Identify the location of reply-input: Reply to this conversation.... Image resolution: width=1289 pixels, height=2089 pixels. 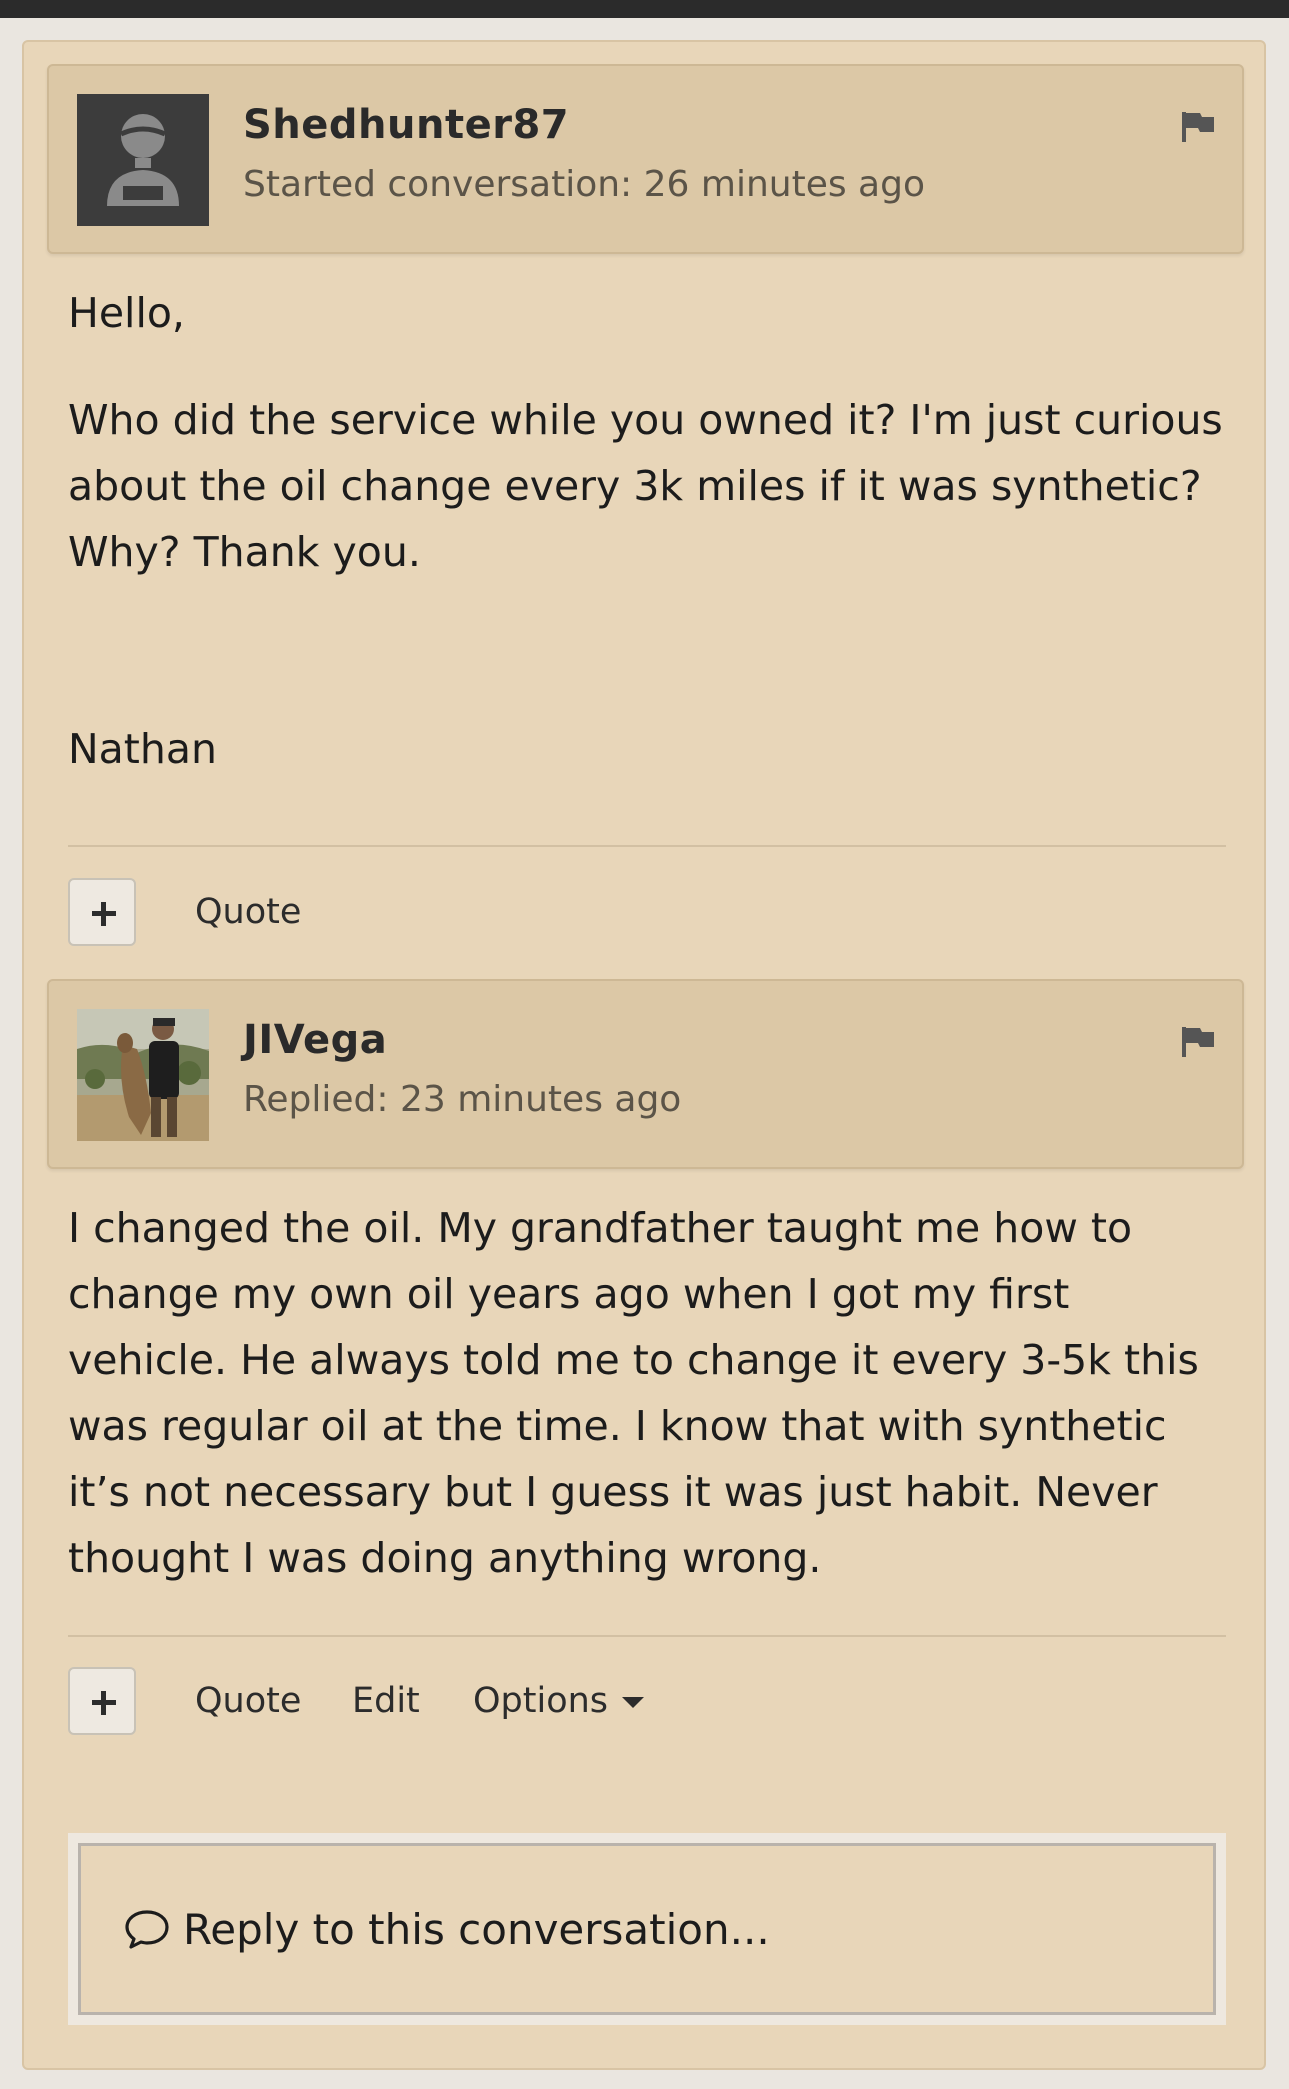
(647, 1929).